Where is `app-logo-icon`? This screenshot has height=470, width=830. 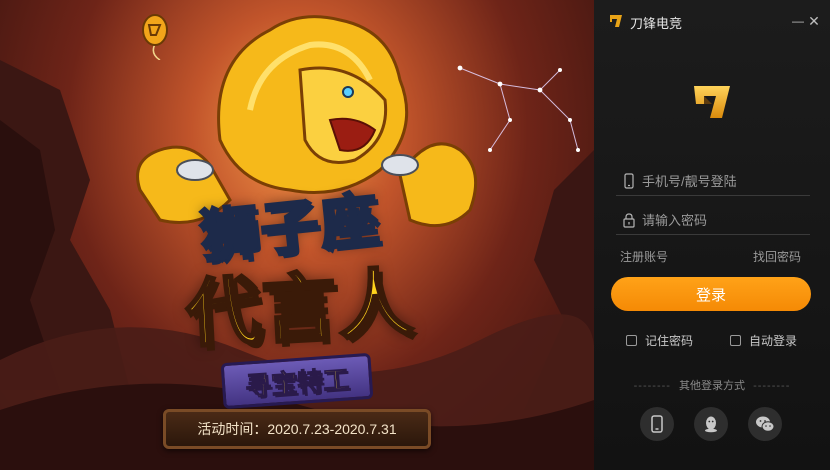
app-logo-icon is located at coordinates (616, 21).